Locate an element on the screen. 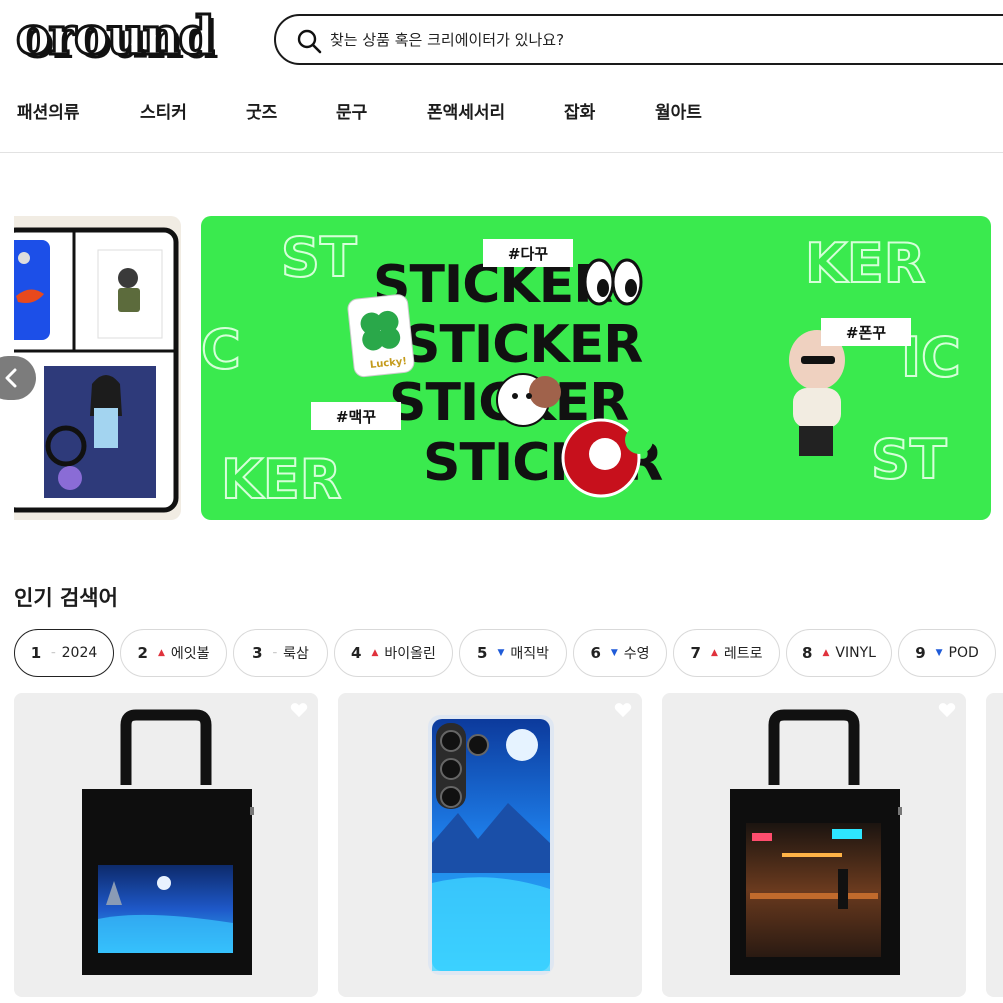 This screenshot has width=1003, height=1003. keyword-chip: 8 ▲ VINYL is located at coordinates (839, 653).